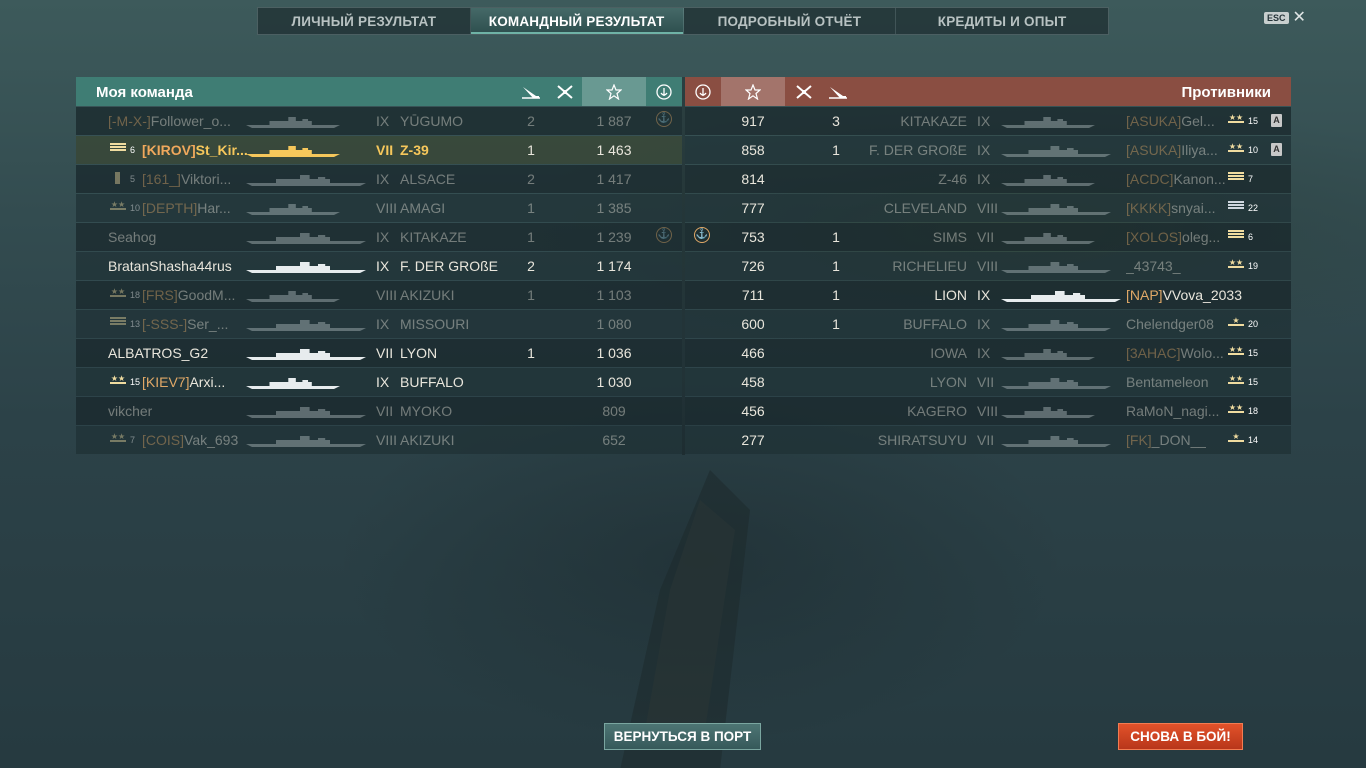 Image resolution: width=1366 pixels, height=768 pixels. Describe the element at coordinates (1002, 21) in the screenshot. I see `tab-credits-experience: КРЕДИТЫ И ОПЫТ` at that location.